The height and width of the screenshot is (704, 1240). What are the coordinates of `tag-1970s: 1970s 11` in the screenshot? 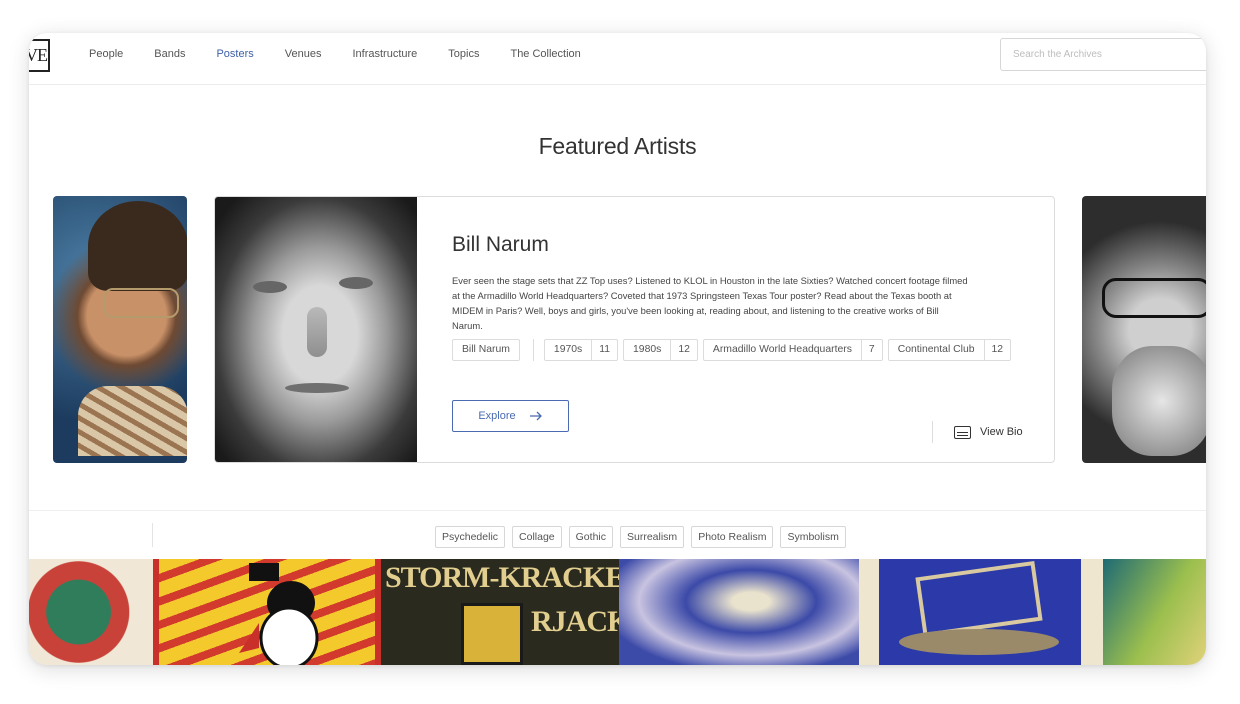 It's located at (581, 350).